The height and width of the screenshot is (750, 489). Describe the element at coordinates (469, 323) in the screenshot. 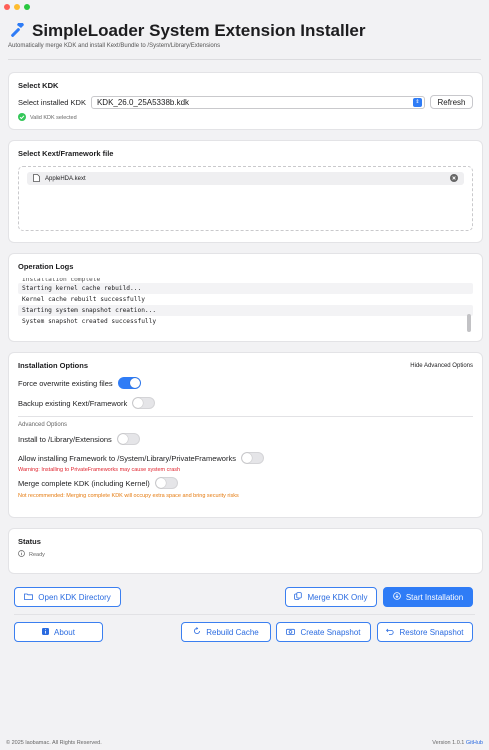

I see `log-scrollbar` at that location.